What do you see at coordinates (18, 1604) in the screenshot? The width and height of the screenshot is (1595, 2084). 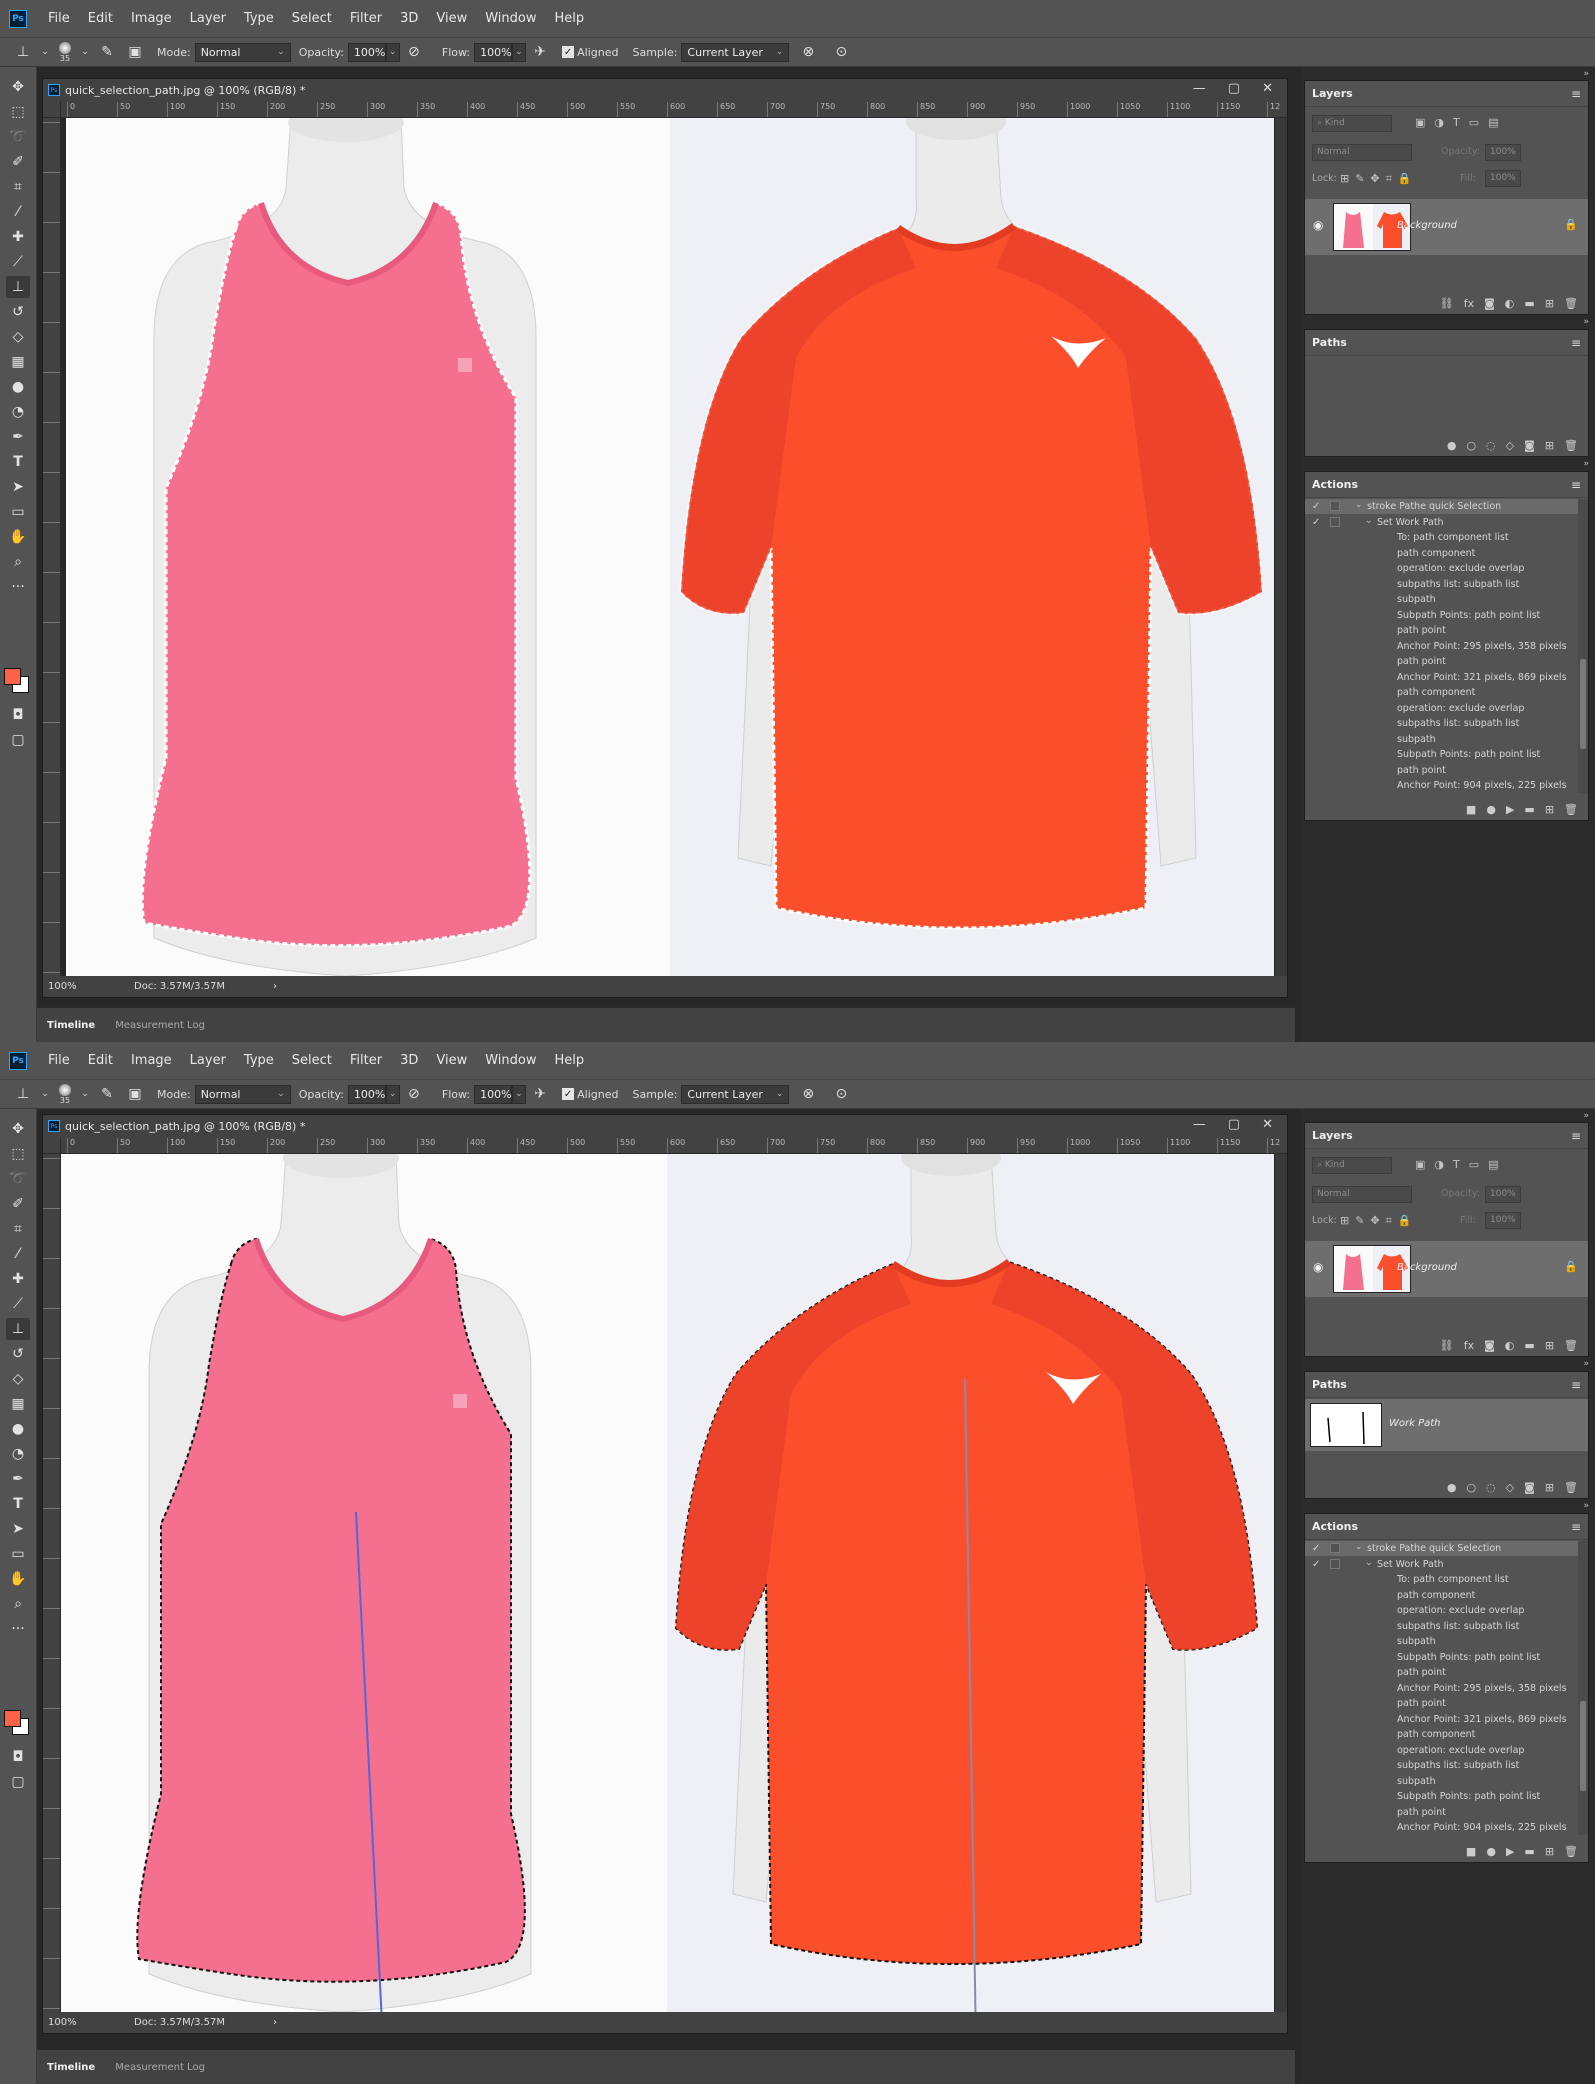 I see `zoom-icon: ⌕` at bounding box center [18, 1604].